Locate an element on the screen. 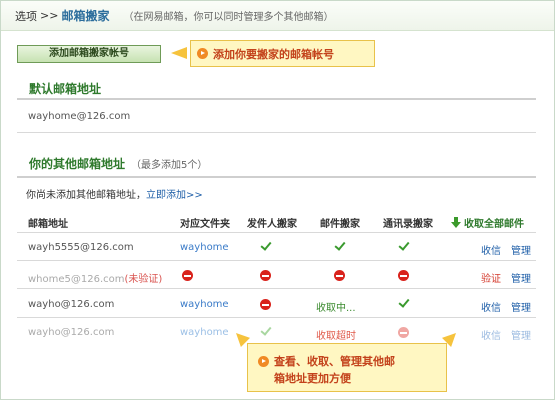 This screenshot has height=400, width=555. tip-text-manage-line2: 箱地址更加方便 is located at coordinates (312, 378).